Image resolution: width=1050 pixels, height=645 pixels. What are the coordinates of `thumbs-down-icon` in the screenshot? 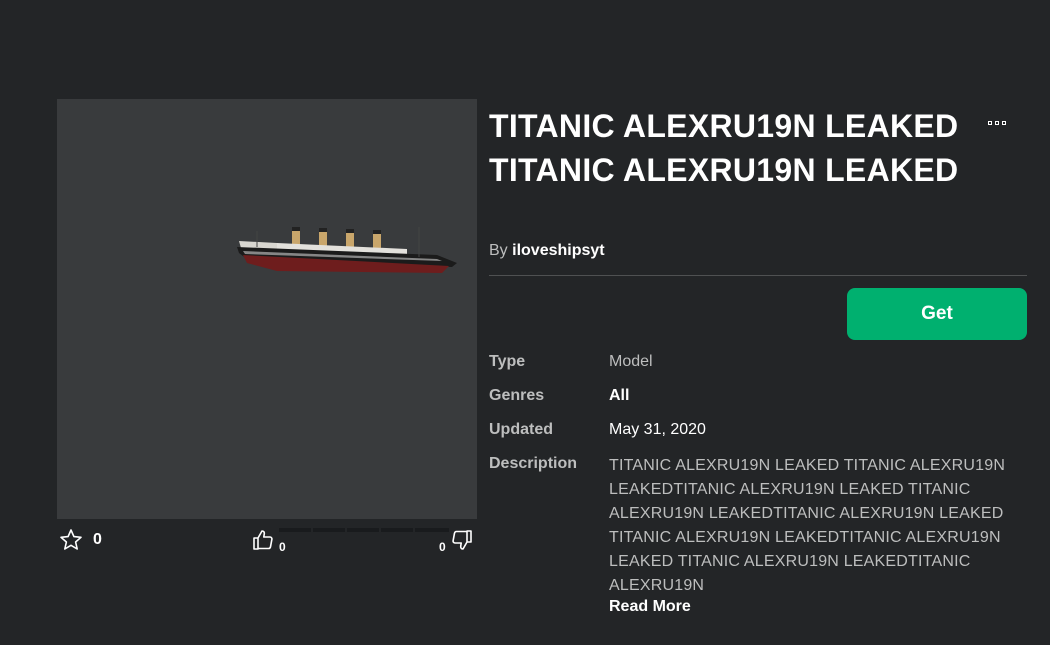 It's located at (462, 540).